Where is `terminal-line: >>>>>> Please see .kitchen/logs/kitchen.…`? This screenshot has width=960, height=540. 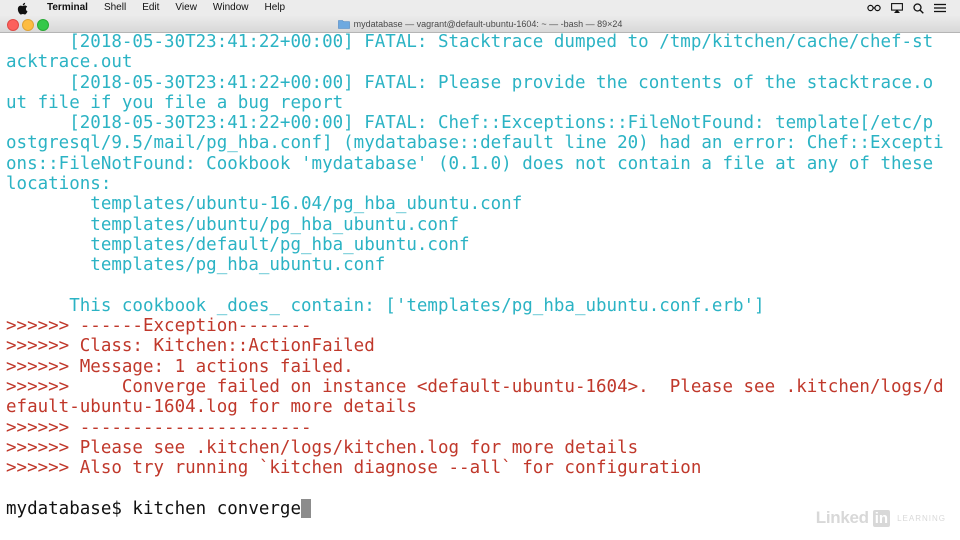 terminal-line: >>>>>> Please see .kitchen/logs/kitchen.… is located at coordinates (322, 447).